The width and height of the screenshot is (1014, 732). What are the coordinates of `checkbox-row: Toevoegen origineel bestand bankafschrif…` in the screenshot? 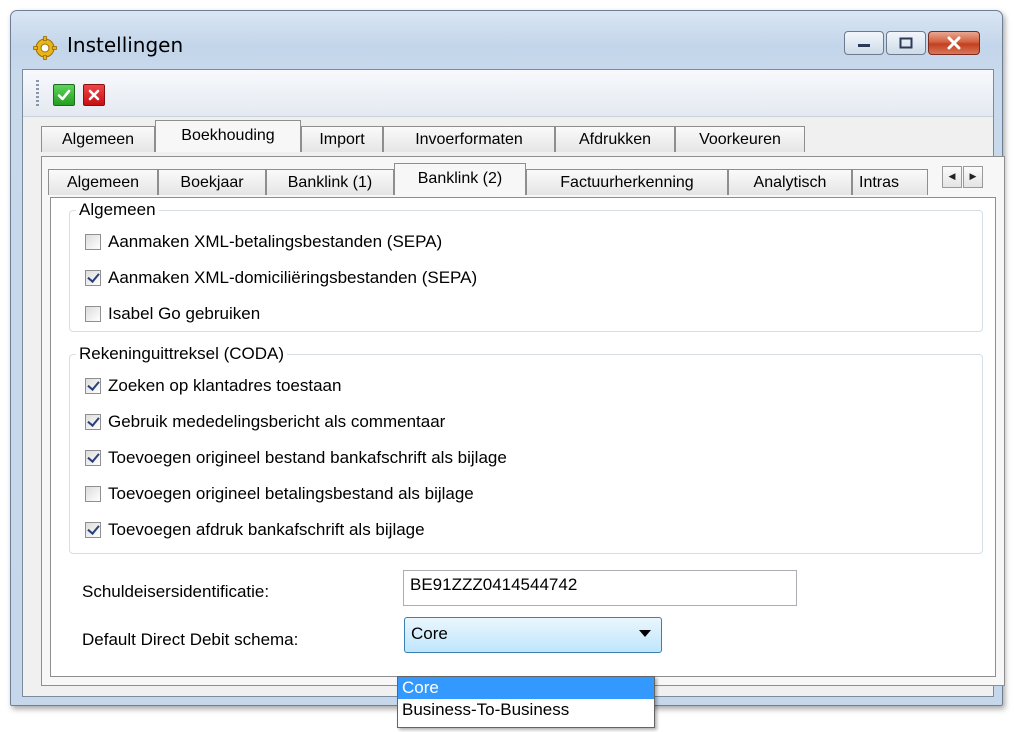 It's located at (296, 458).